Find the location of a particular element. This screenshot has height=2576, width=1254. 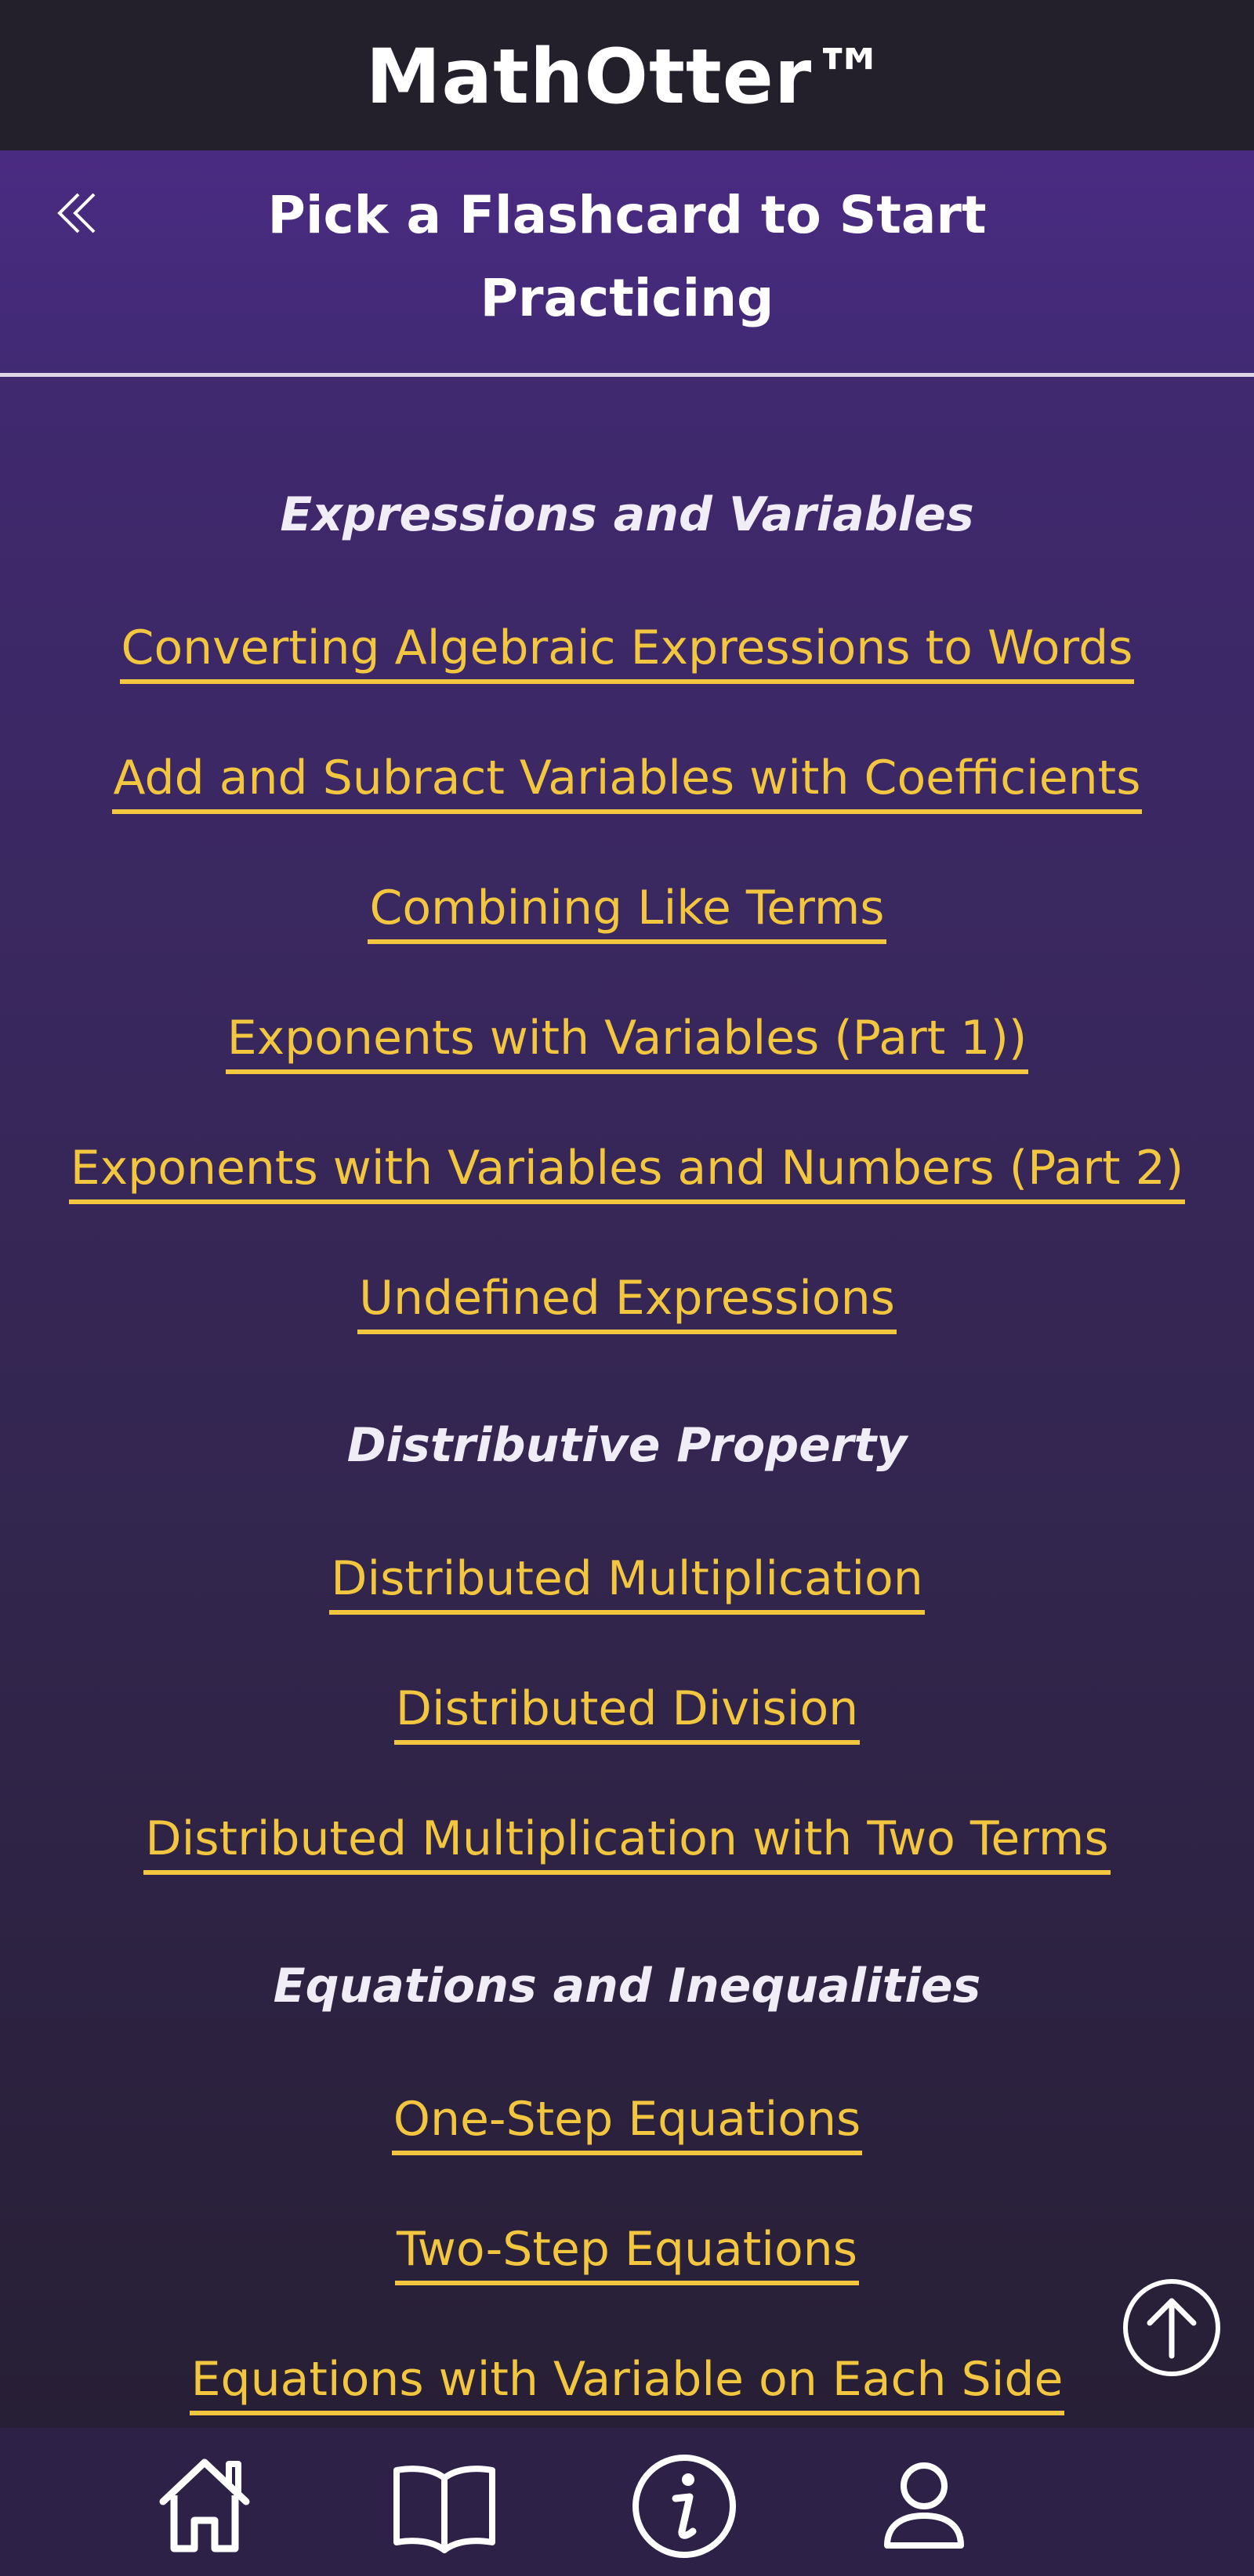

flashcard-link-combining-like-terms: Combining Like Terms is located at coordinates (627, 911).